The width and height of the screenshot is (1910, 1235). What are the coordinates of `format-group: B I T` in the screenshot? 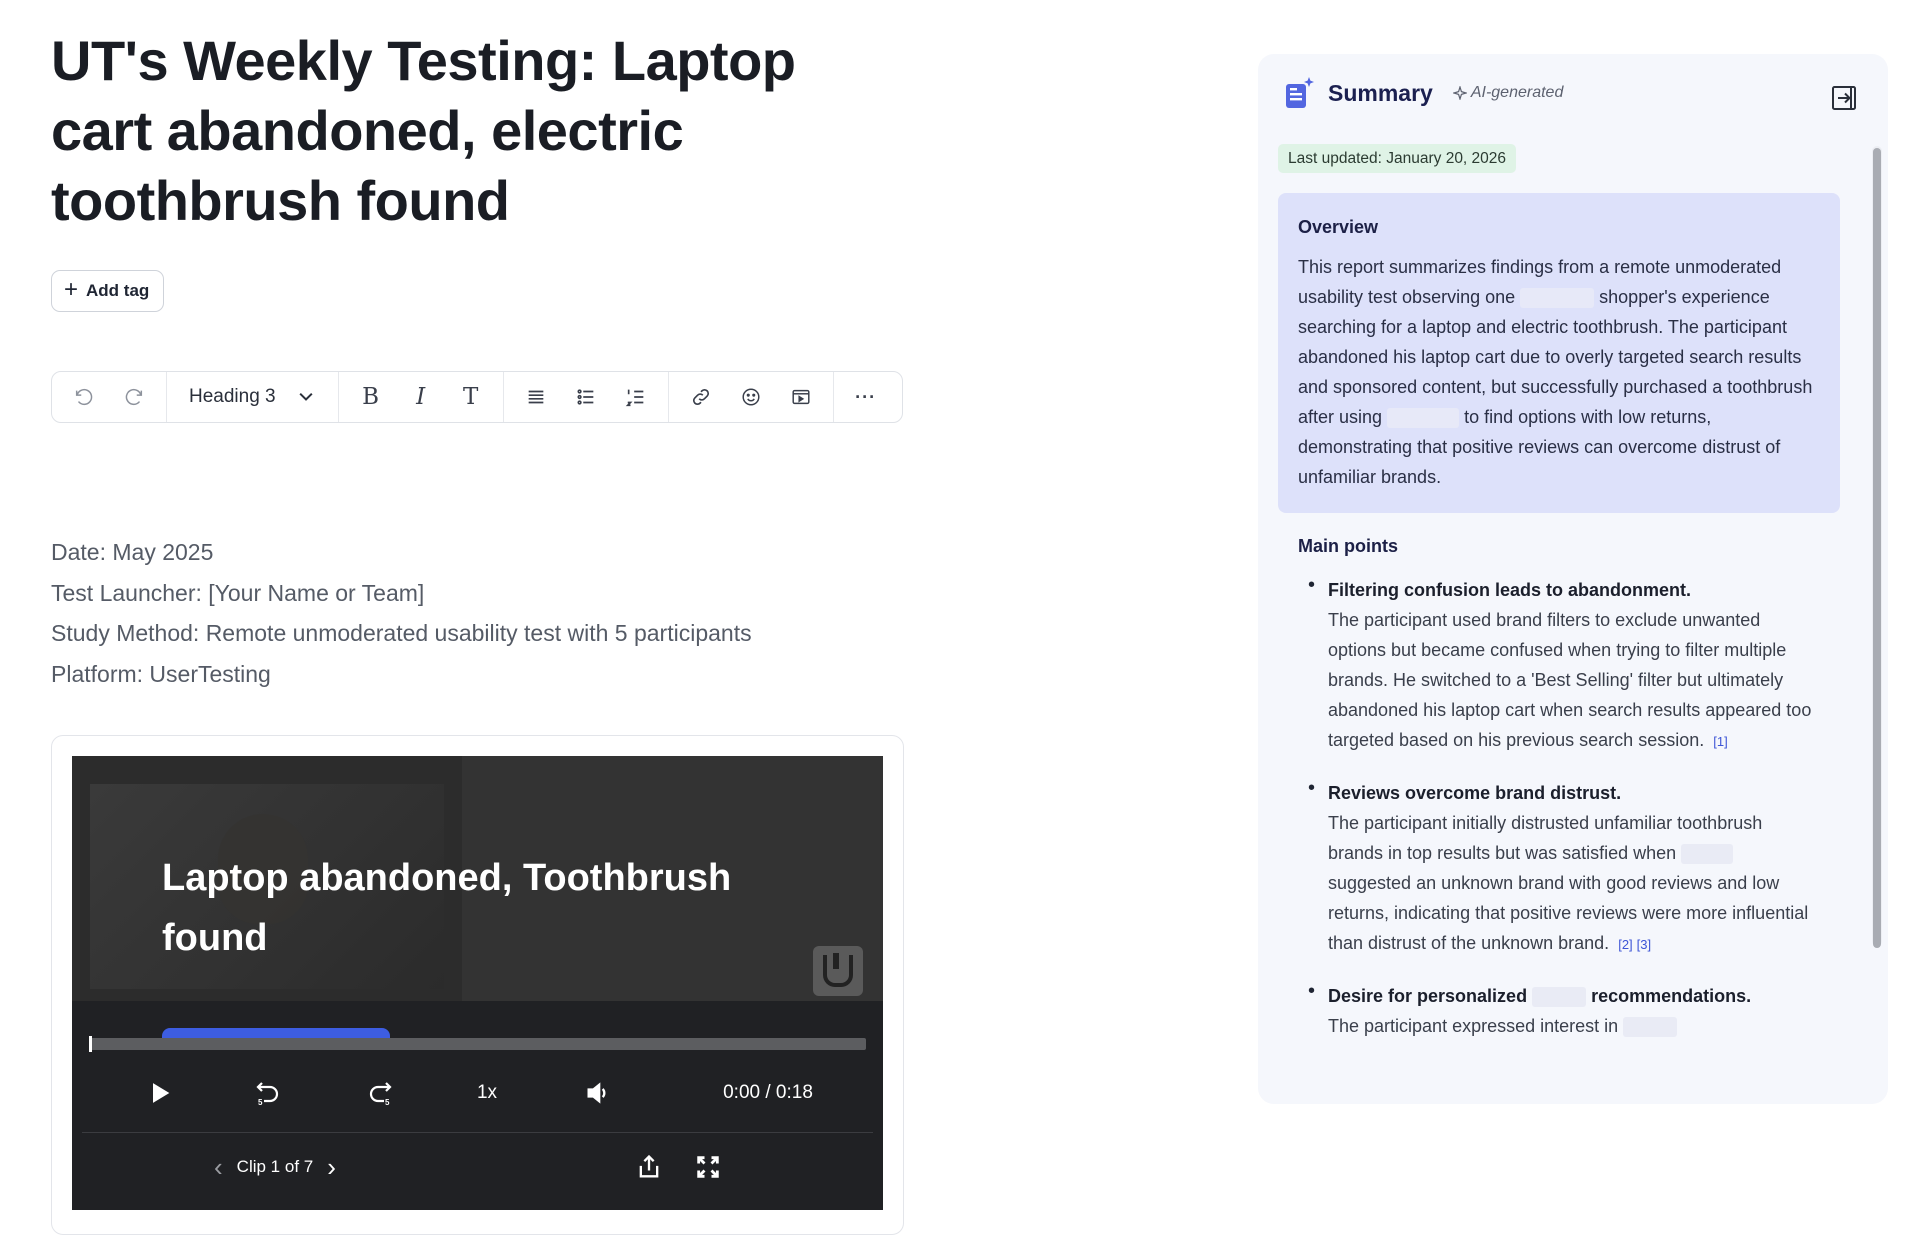 It's located at (420, 397).